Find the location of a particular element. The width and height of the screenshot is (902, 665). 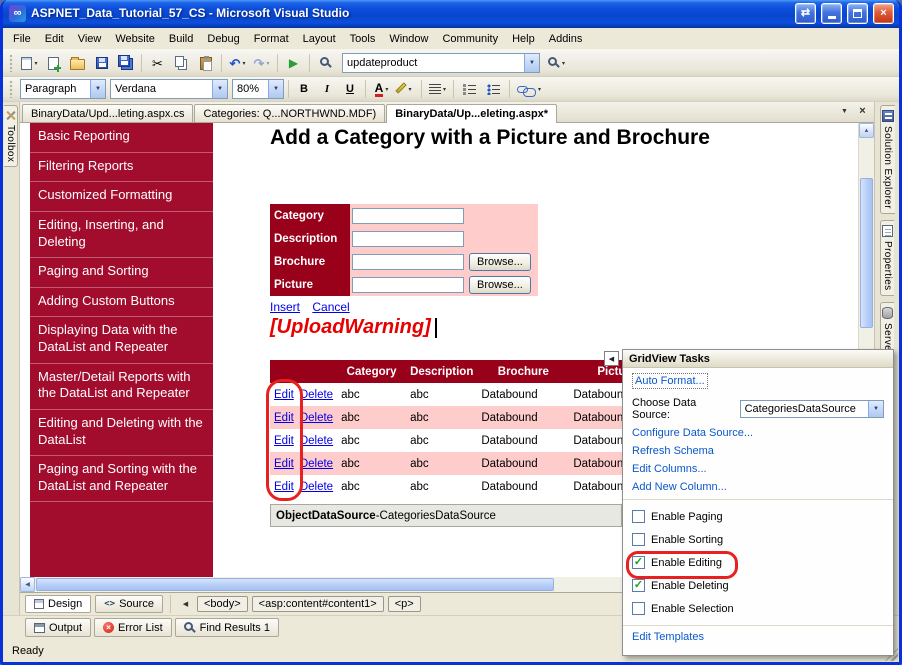

close-document-button: × is located at coordinates (862, 111).